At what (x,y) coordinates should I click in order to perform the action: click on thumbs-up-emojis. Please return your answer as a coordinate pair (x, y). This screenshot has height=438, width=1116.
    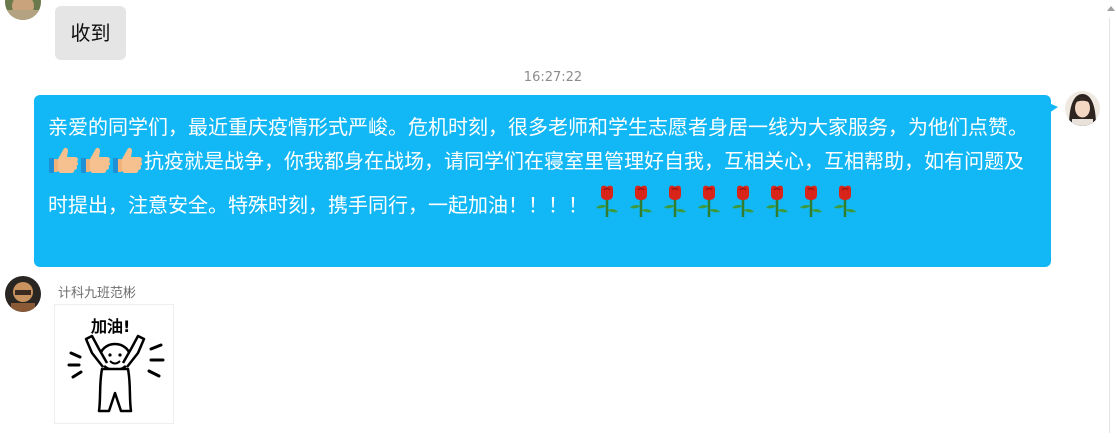
    Looking at the image, I should click on (96, 160).